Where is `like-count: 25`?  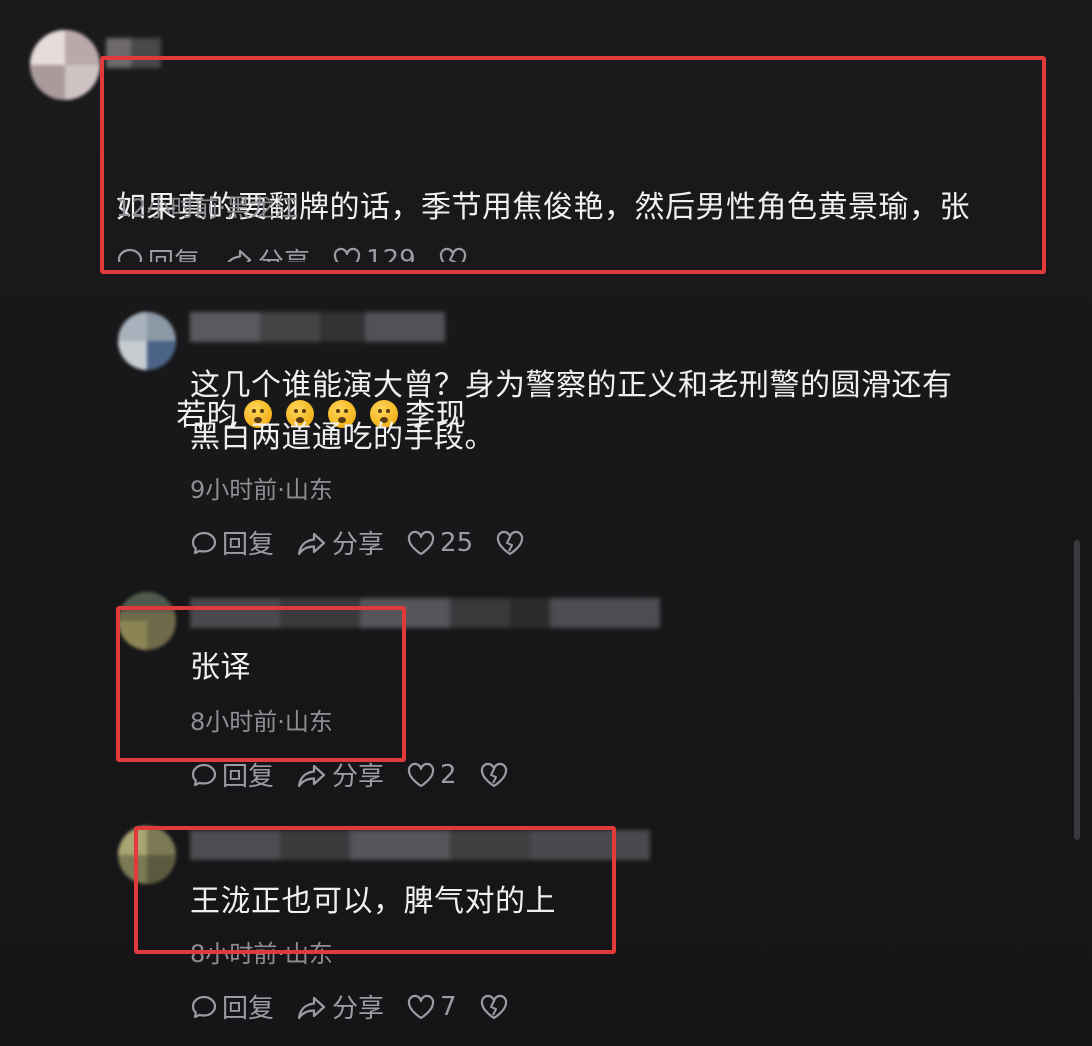
like-count: 25 is located at coordinates (457, 542).